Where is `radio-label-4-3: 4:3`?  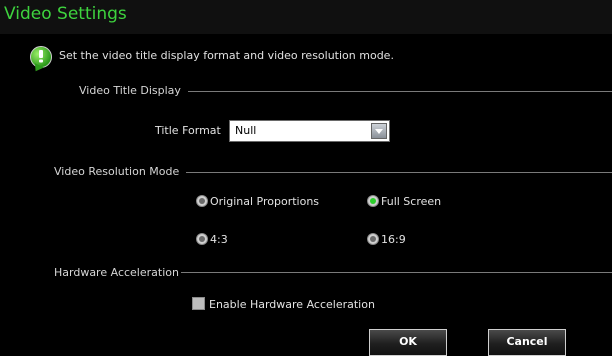 radio-label-4-3: 4:3 is located at coordinates (219, 239).